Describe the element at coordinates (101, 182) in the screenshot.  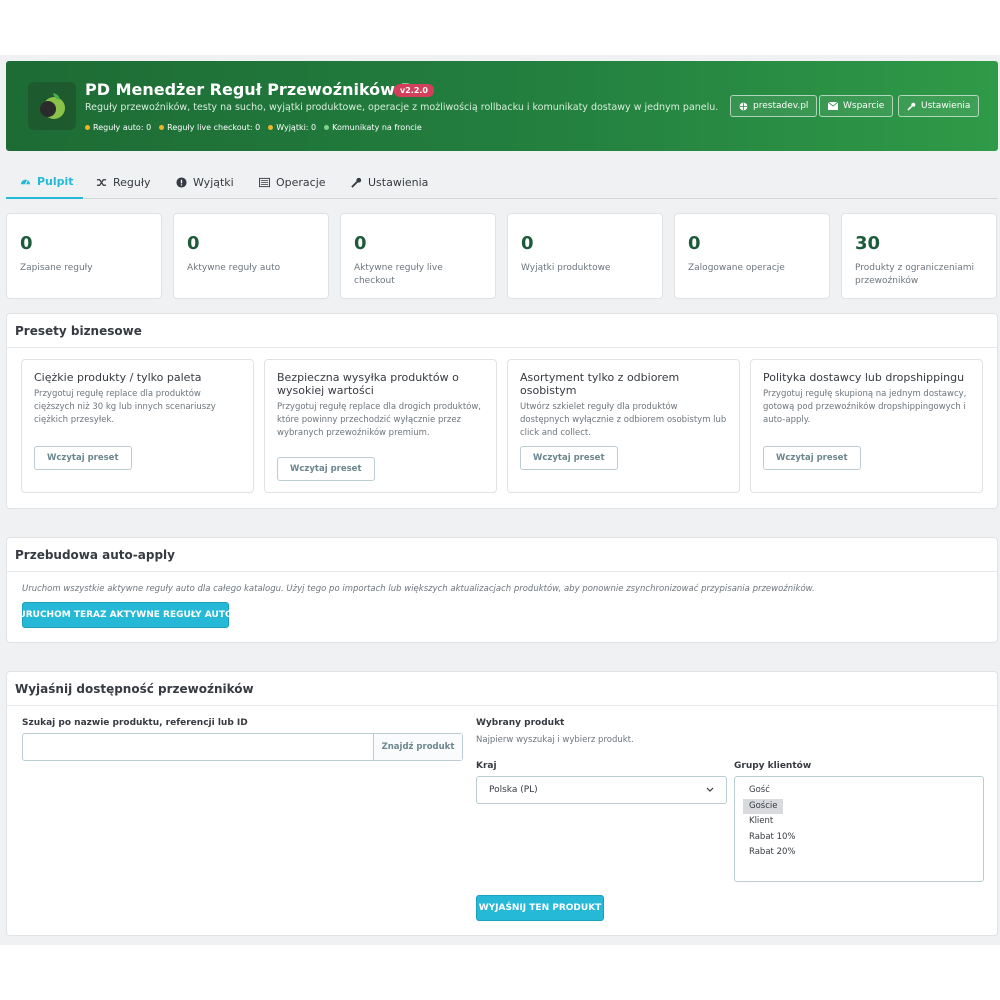
I see `shuffle-icon` at that location.